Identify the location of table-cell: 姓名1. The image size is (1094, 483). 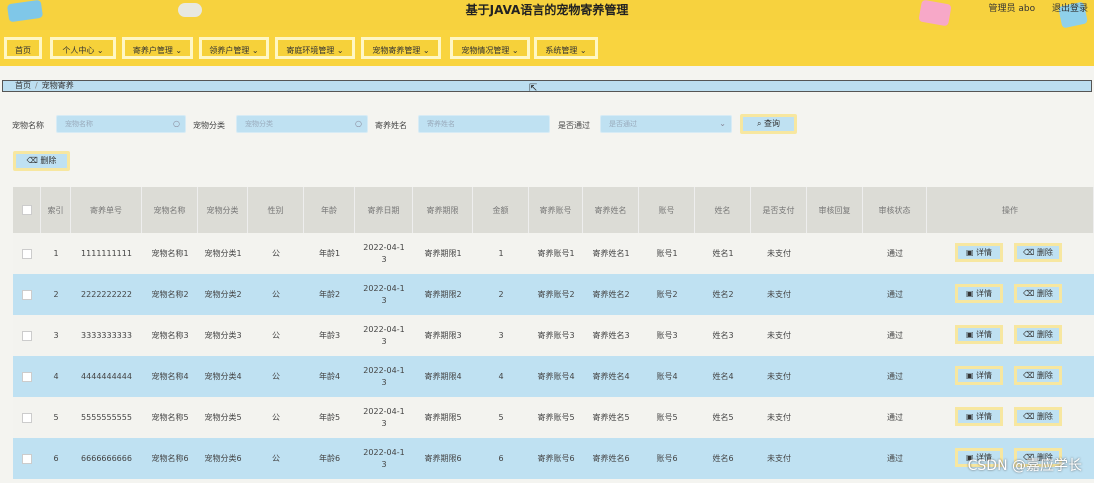
(723, 253).